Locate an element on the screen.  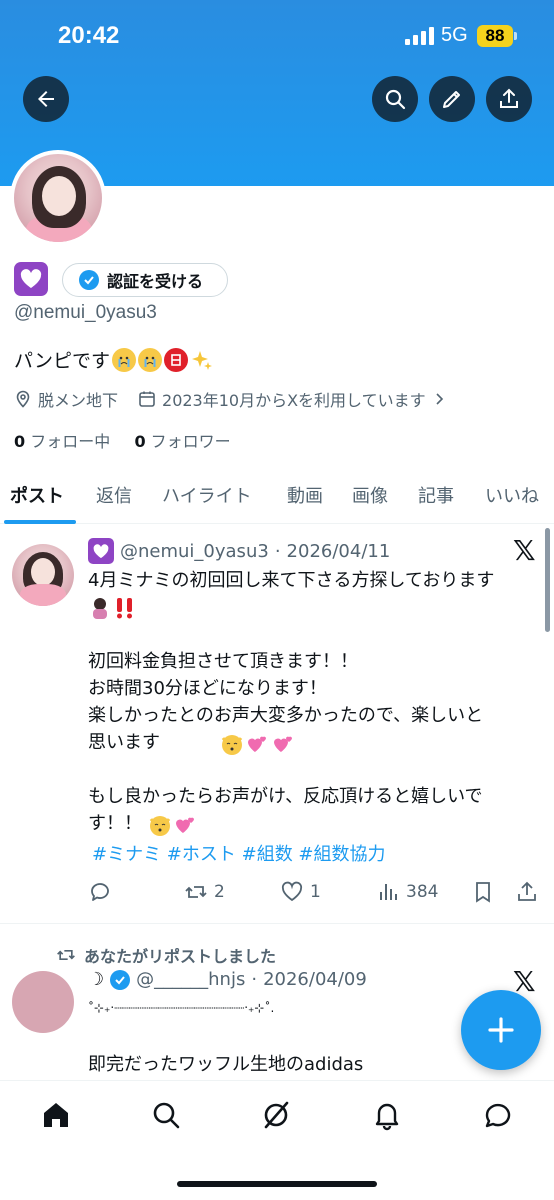
views-button: 384 is located at coordinates (407, 892).